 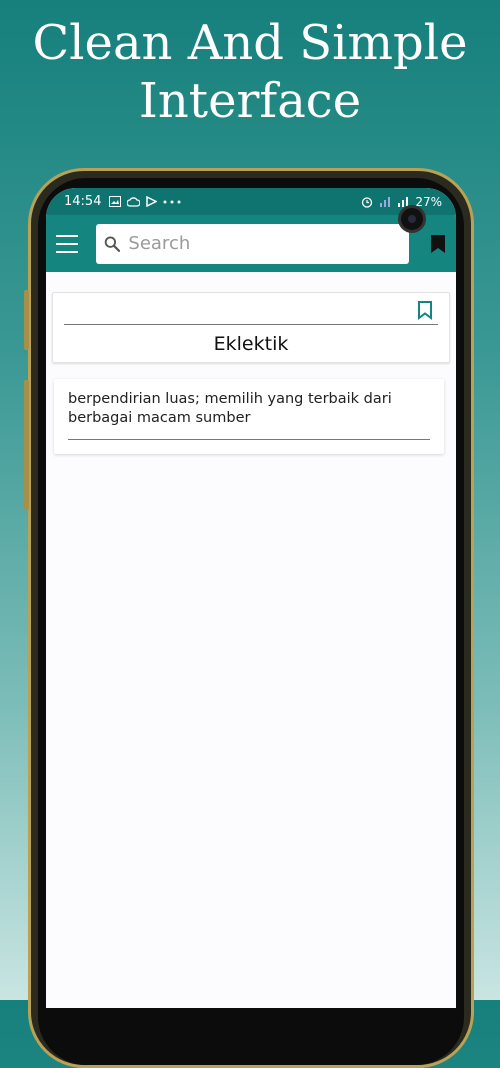 What do you see at coordinates (172, 201) in the screenshot?
I see `more-dots-icon` at bounding box center [172, 201].